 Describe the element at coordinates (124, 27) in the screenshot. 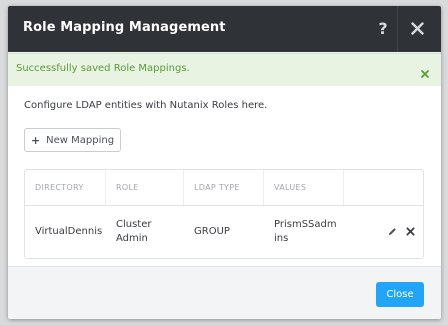

I see `dialog-title: Role Mapping Management` at that location.